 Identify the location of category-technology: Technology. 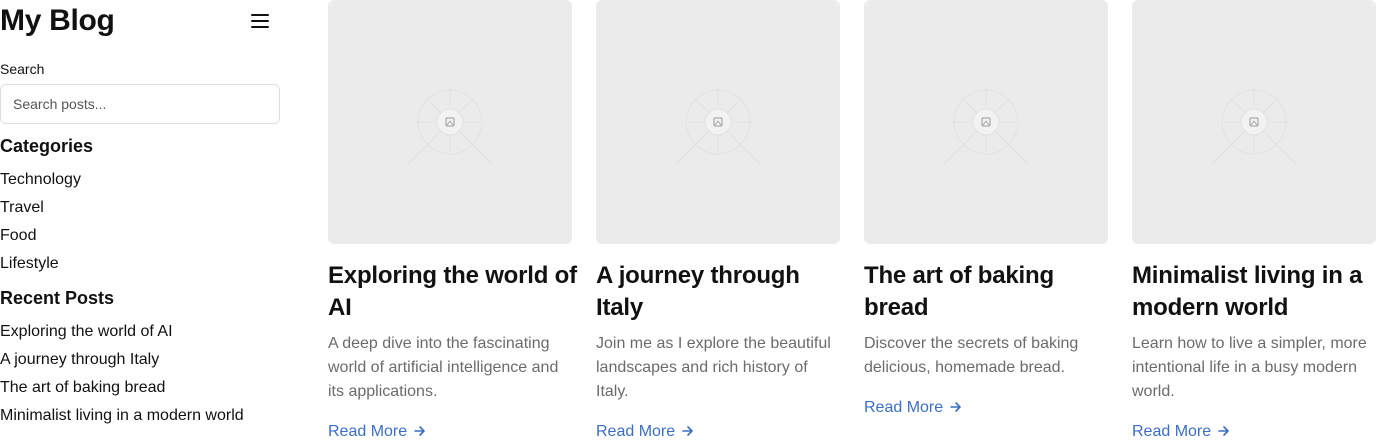
(40, 182).